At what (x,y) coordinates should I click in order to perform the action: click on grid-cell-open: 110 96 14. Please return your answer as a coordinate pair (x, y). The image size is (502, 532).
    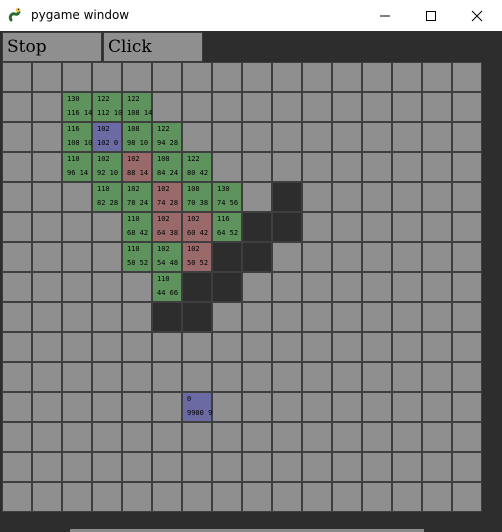
    Looking at the image, I should click on (77, 167).